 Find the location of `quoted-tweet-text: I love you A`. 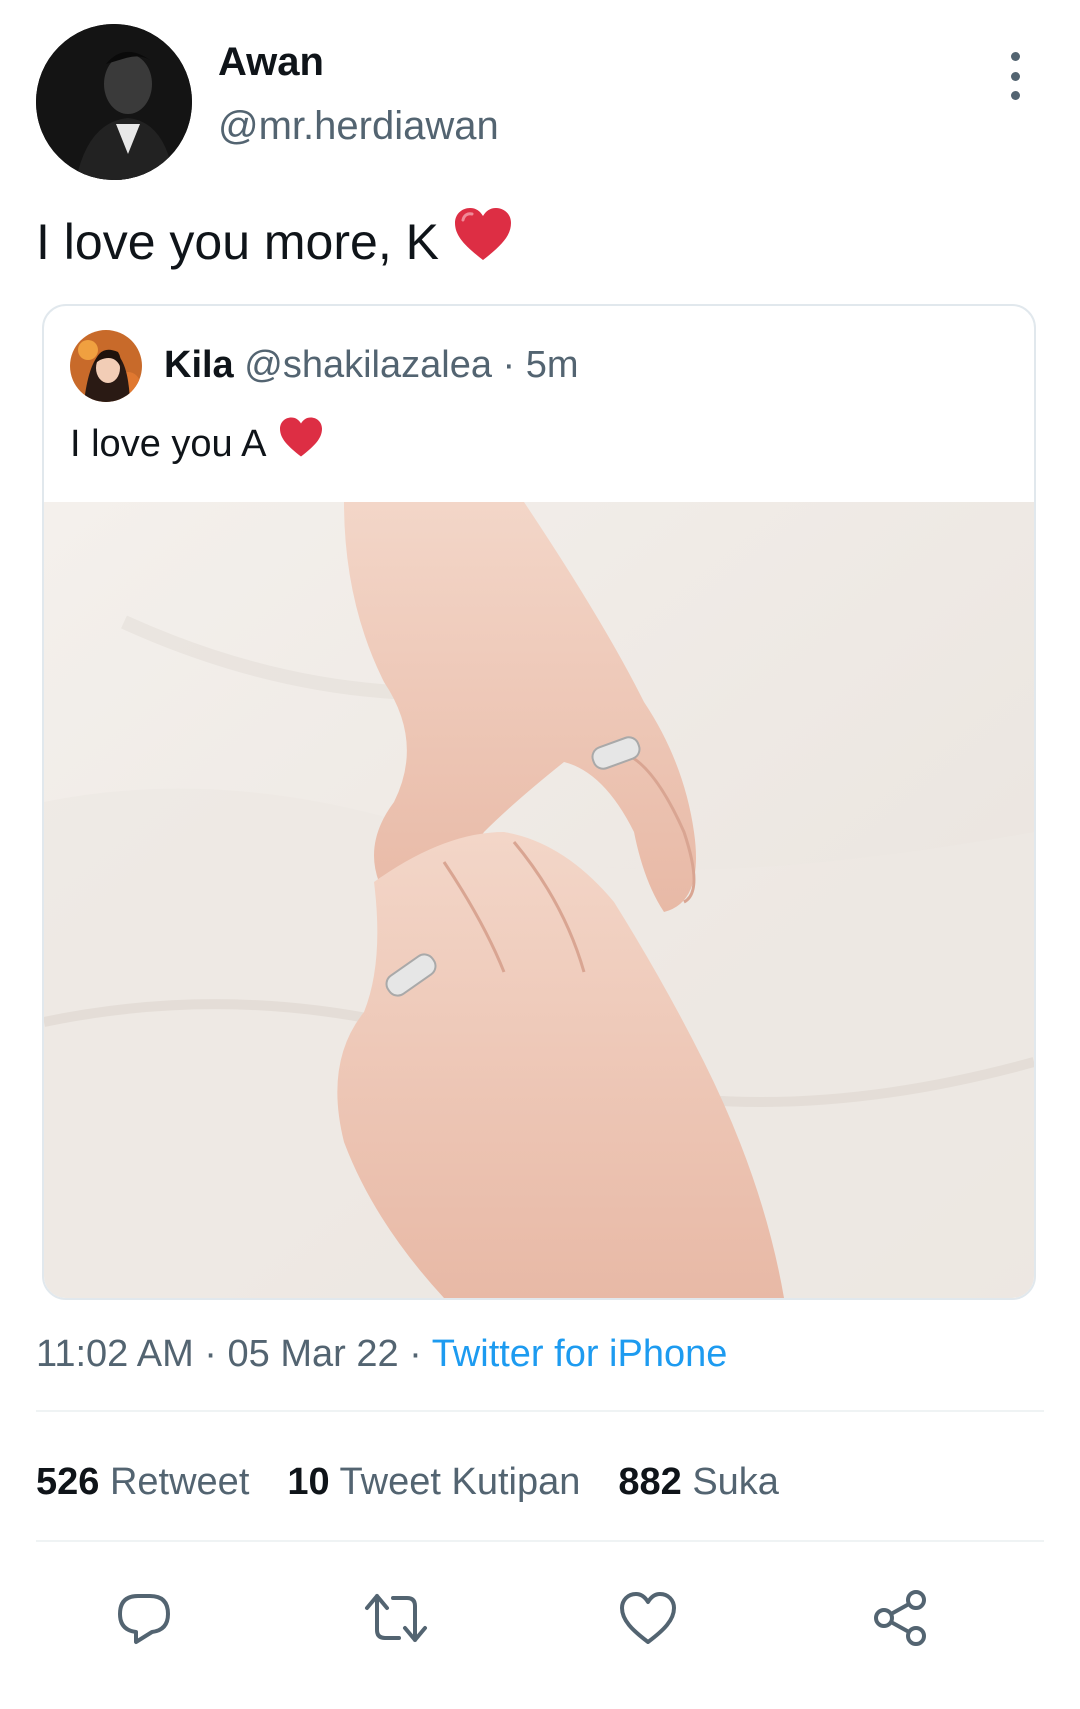

quoted-tweet-text: I love you A is located at coordinates (197, 443).